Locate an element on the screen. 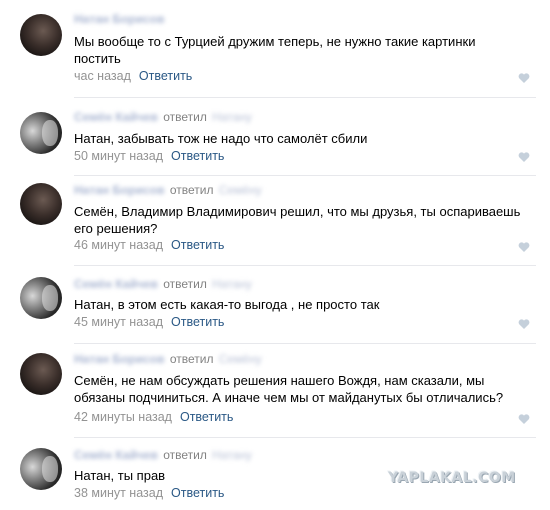  comment-meta: 45 минут назад Ответить is located at coordinates (149, 322).